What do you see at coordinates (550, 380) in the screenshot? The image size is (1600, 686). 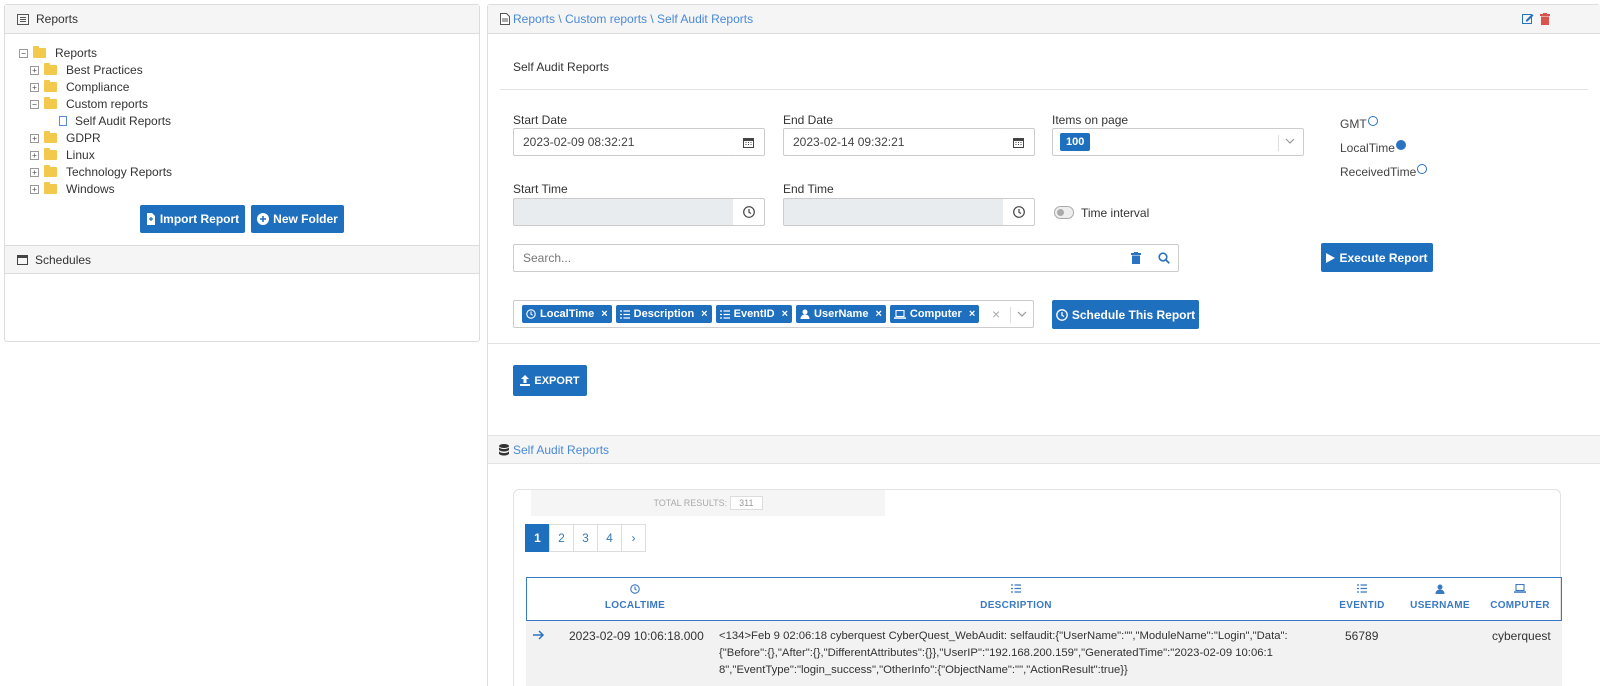 I see `export-button: EXPORT` at bounding box center [550, 380].